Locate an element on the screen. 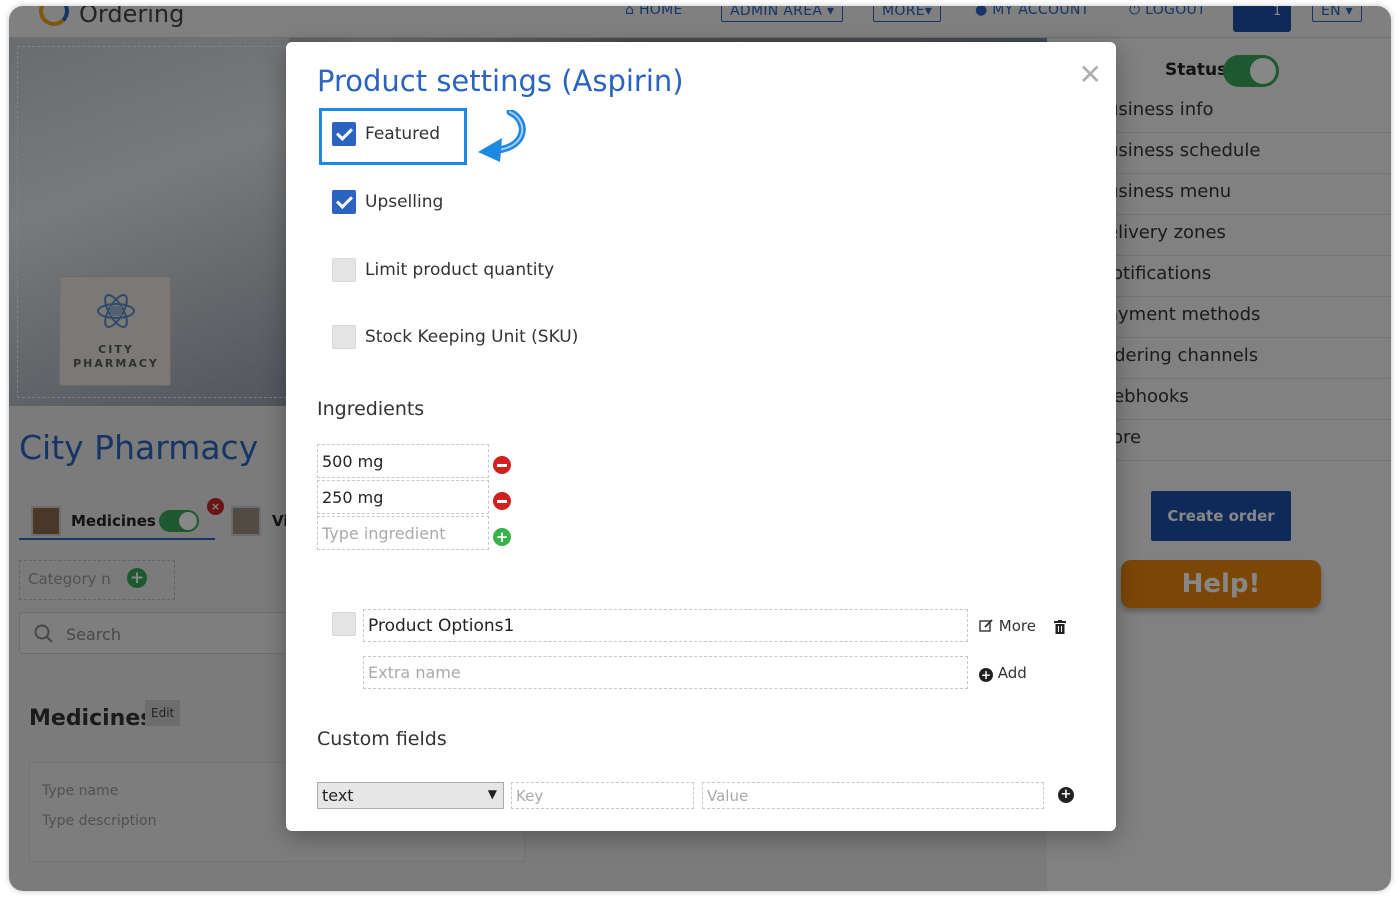 This screenshot has width=1400, height=903. sku-label: Stock Keeping Unit (SKU) is located at coordinates (472, 337).